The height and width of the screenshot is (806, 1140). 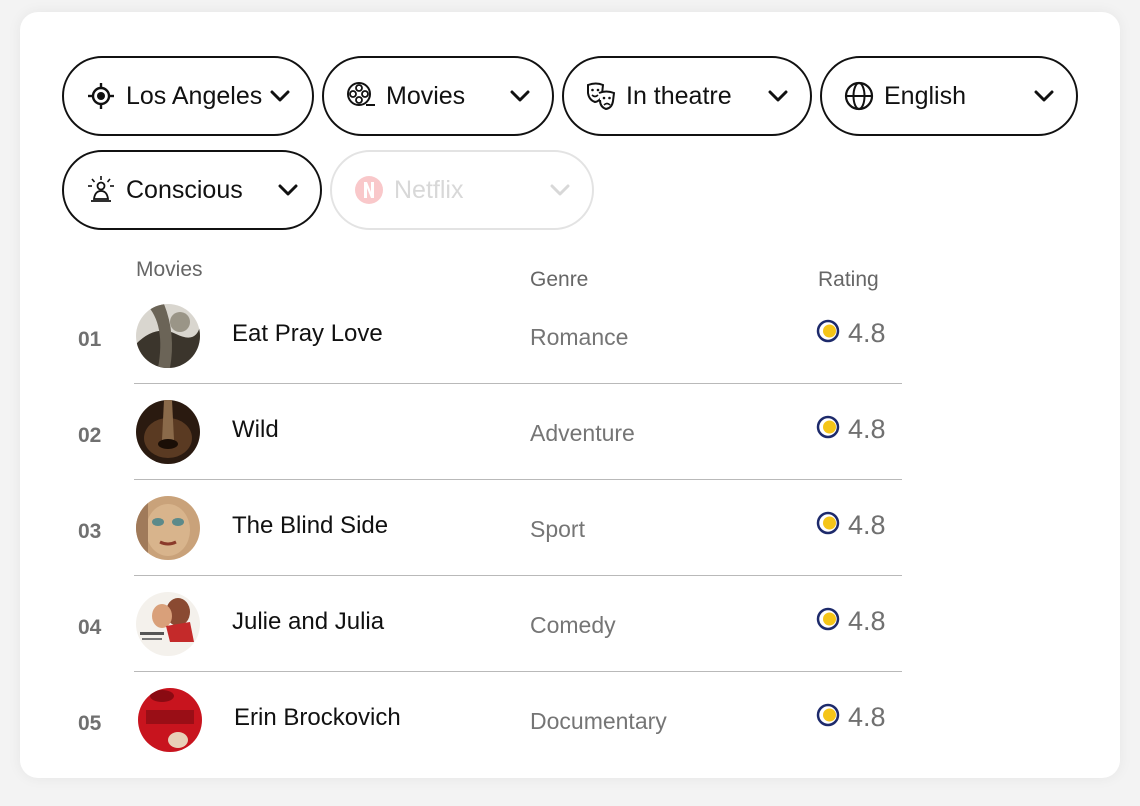 I want to click on category-filter-chip: Movies, so click(x=438, y=96).